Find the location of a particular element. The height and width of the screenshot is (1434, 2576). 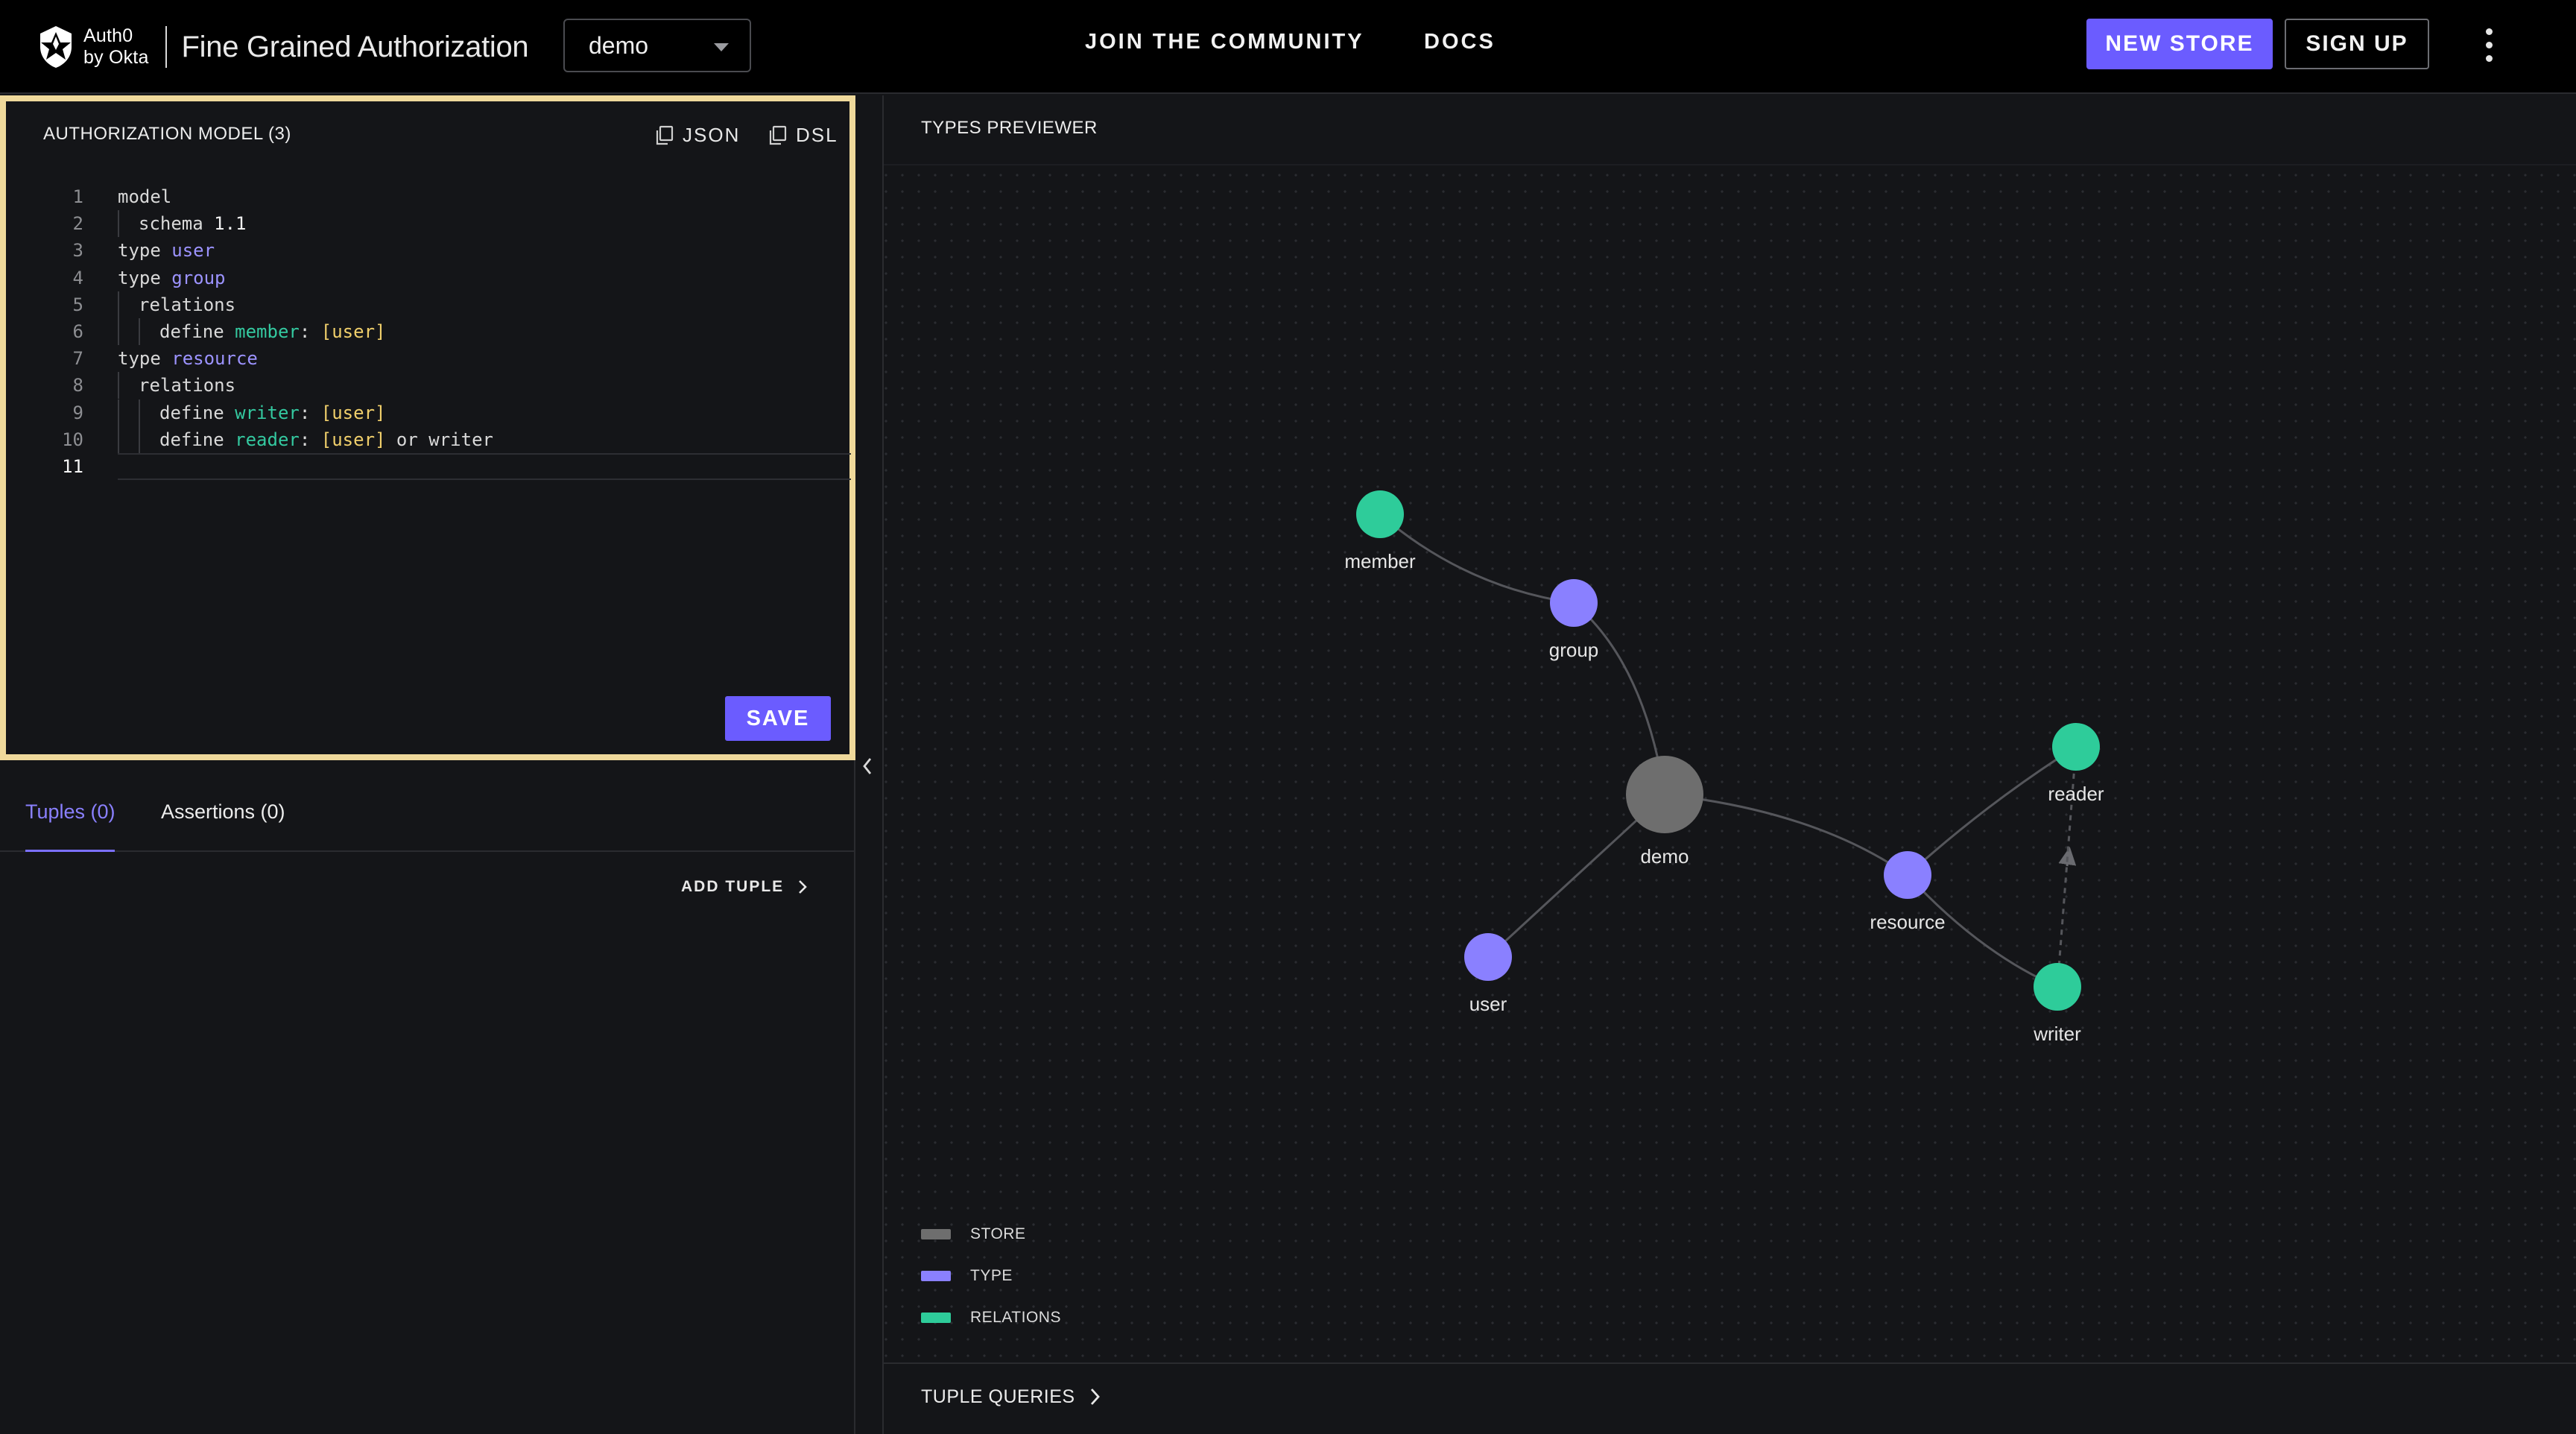

auth0-shield-icon is located at coordinates (56, 47).